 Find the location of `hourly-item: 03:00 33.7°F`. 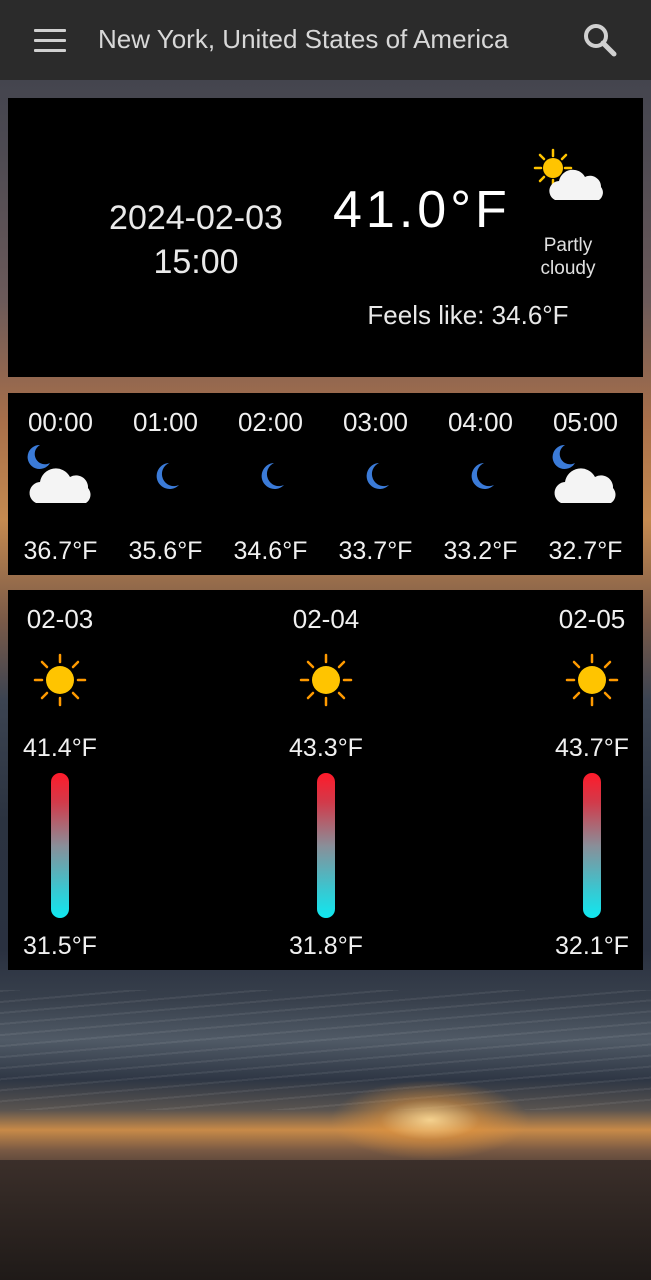

hourly-item: 03:00 33.7°F is located at coordinates (375, 484).